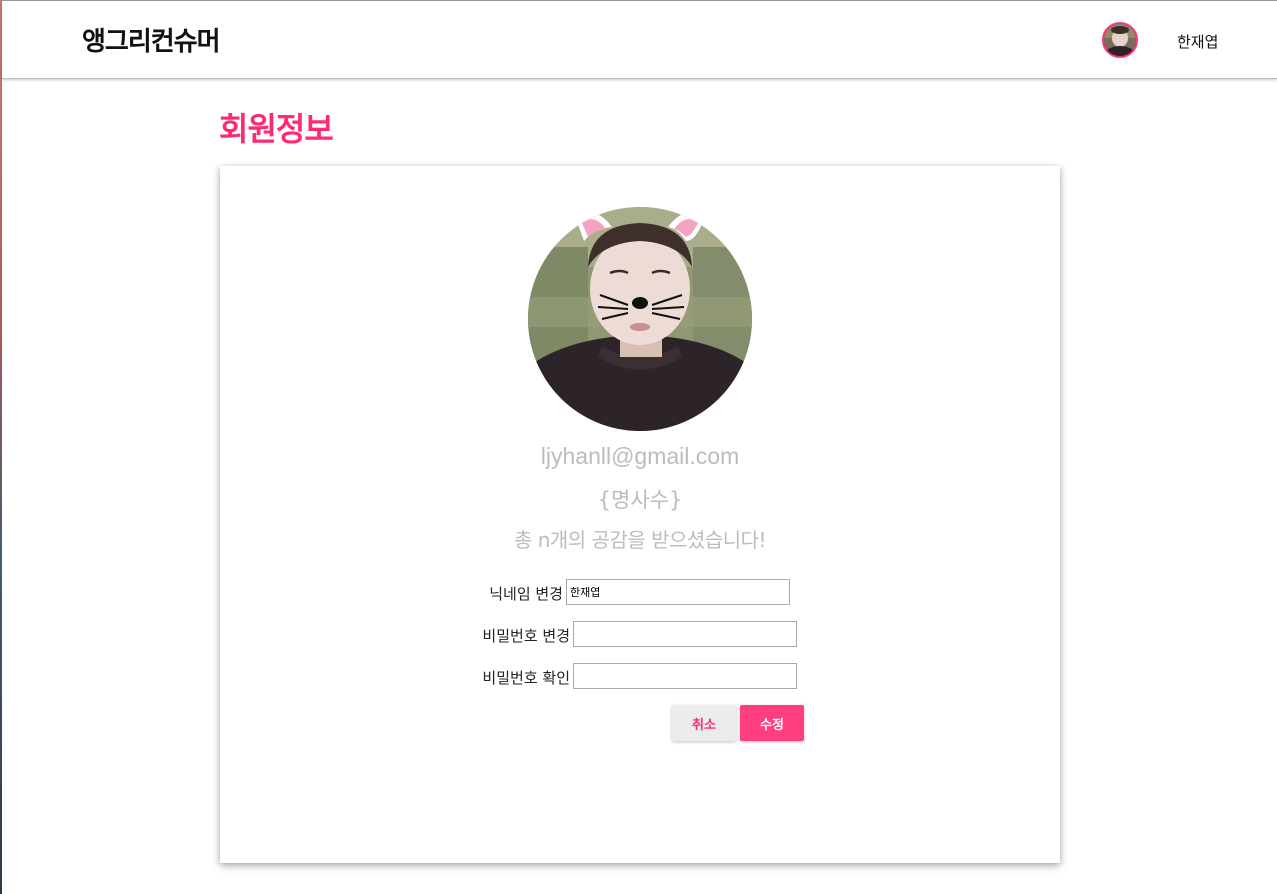 The width and height of the screenshot is (1277, 894). What do you see at coordinates (639, 40) in the screenshot?
I see `top-navbar: 앵그리컨슈머 한재엽` at bounding box center [639, 40].